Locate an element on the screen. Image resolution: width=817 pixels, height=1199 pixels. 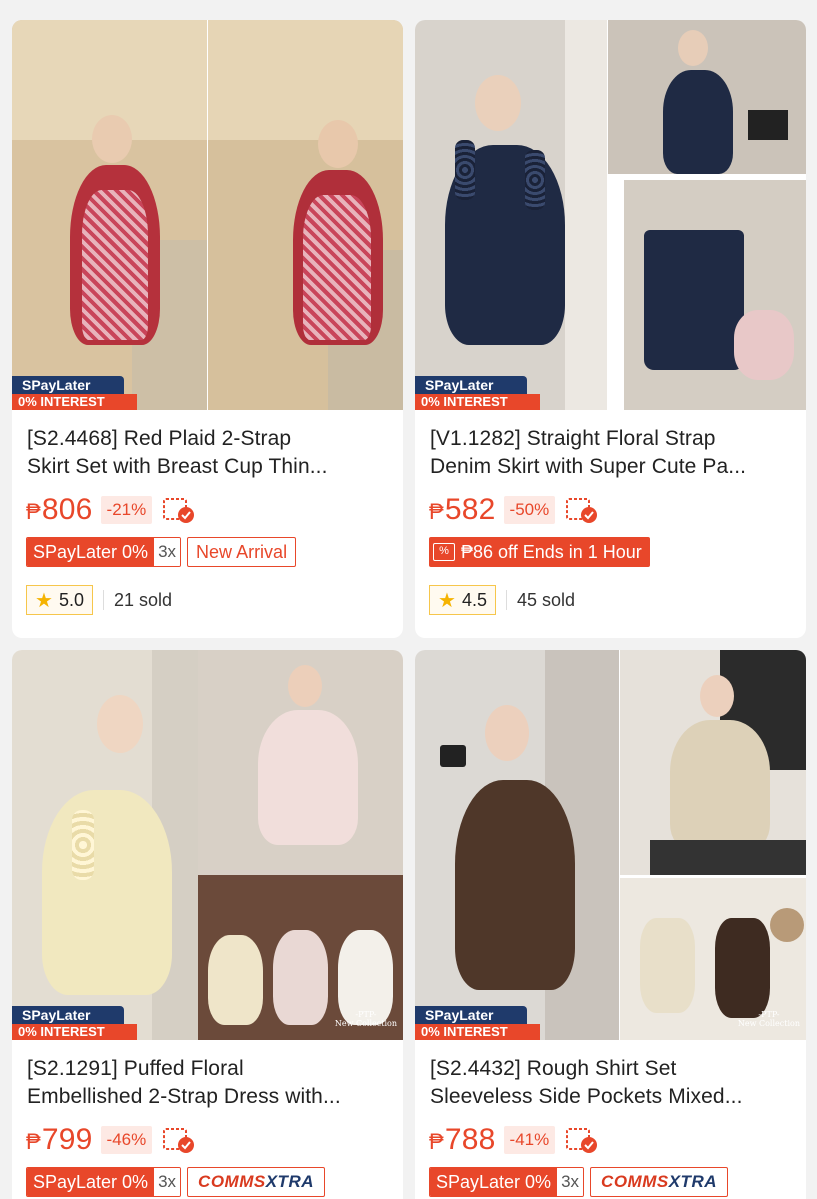
tag-row: % ₱86 off Ends in 1 Hour is located at coordinates (539, 552).